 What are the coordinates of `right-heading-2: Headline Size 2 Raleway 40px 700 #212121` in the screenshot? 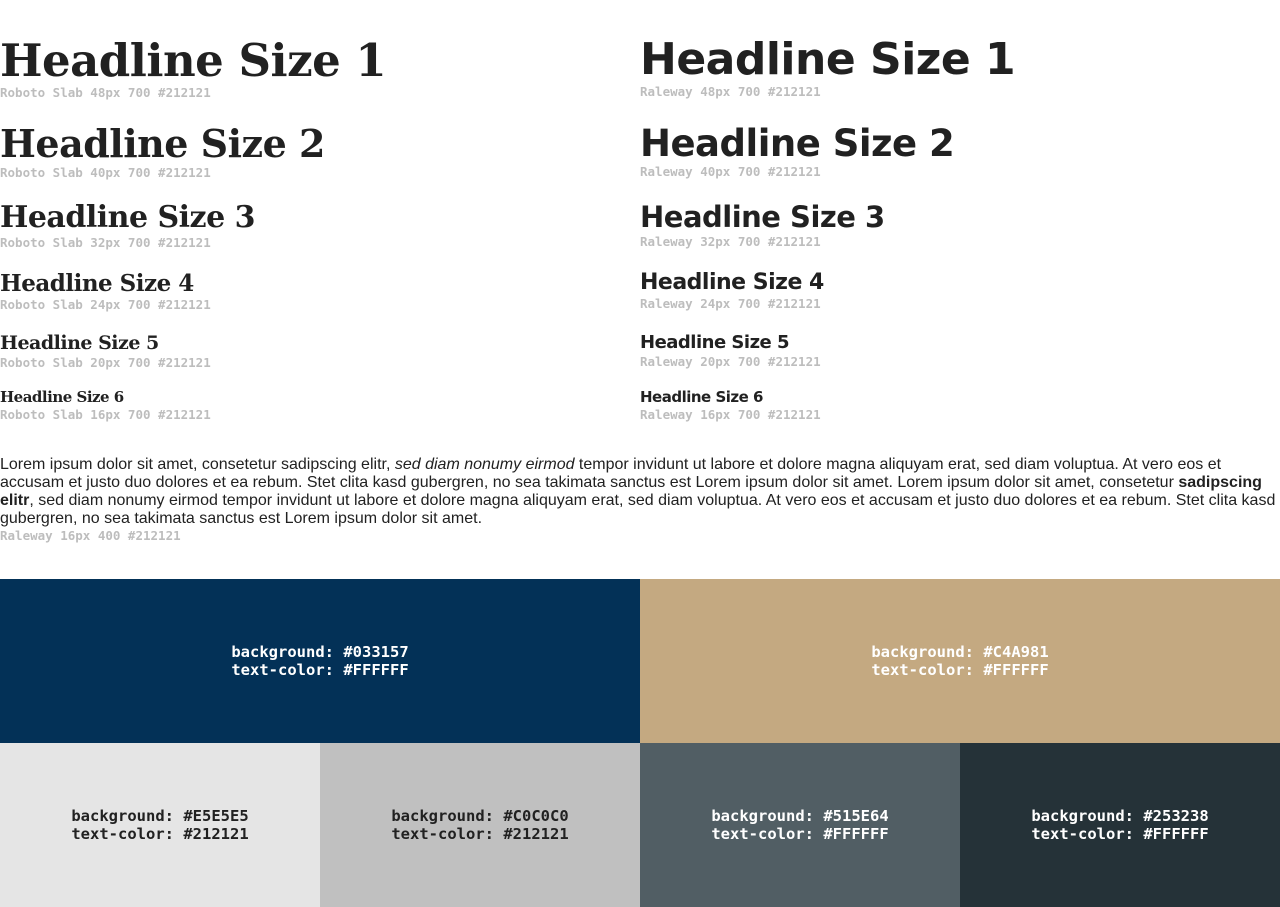 It's located at (797, 150).